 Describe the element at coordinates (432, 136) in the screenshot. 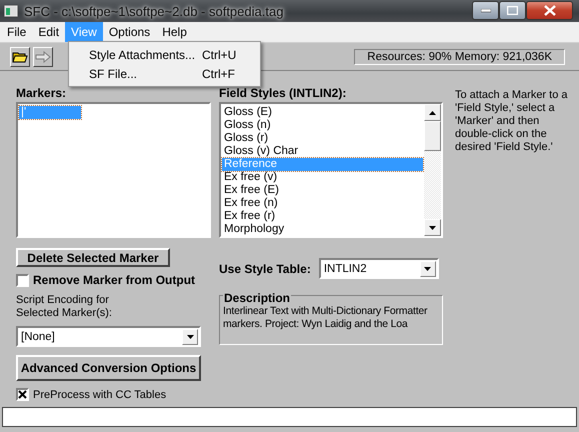

I see `scroll-thumb` at that location.